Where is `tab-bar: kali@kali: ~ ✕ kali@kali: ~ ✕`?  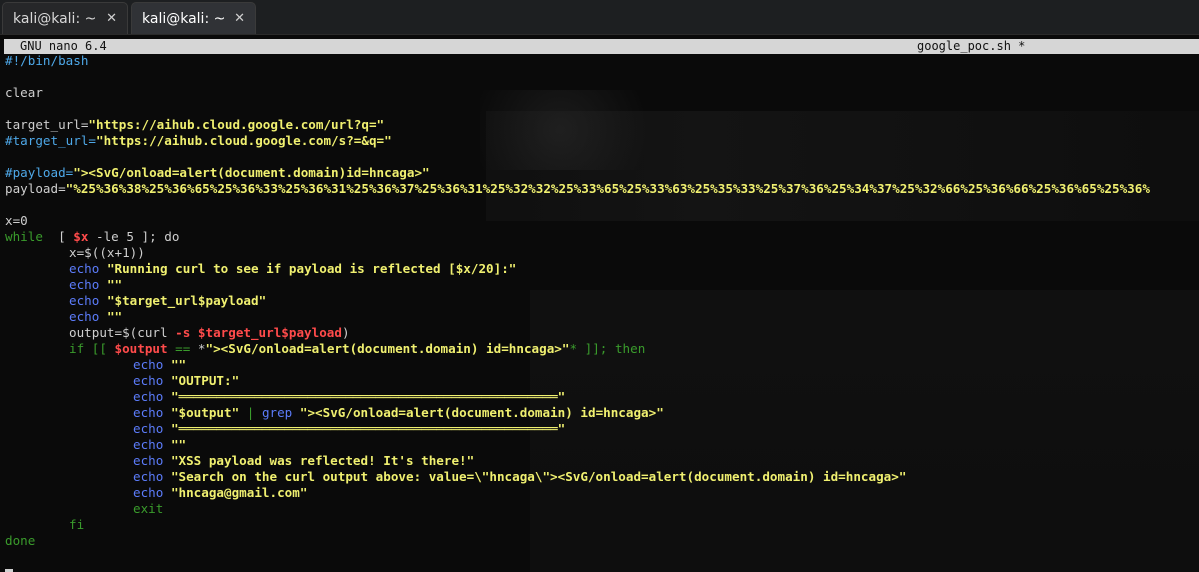 tab-bar: kali@kali: ~ ✕ kali@kali: ~ ✕ is located at coordinates (599, 17).